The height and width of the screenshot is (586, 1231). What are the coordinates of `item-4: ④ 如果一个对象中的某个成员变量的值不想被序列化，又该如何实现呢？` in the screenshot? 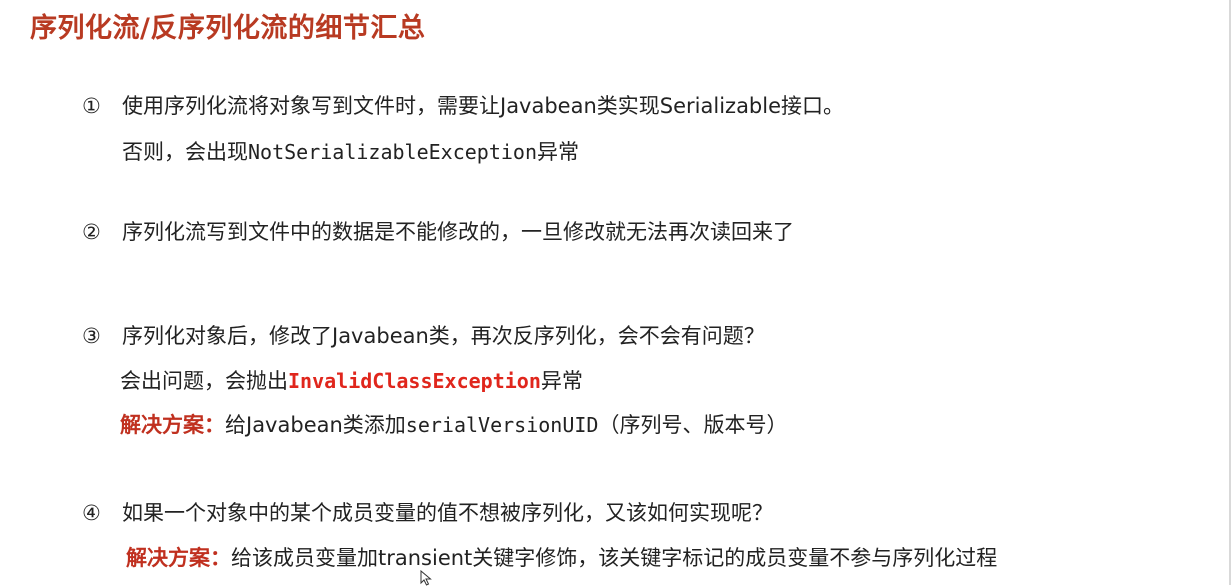 It's located at (427, 513).